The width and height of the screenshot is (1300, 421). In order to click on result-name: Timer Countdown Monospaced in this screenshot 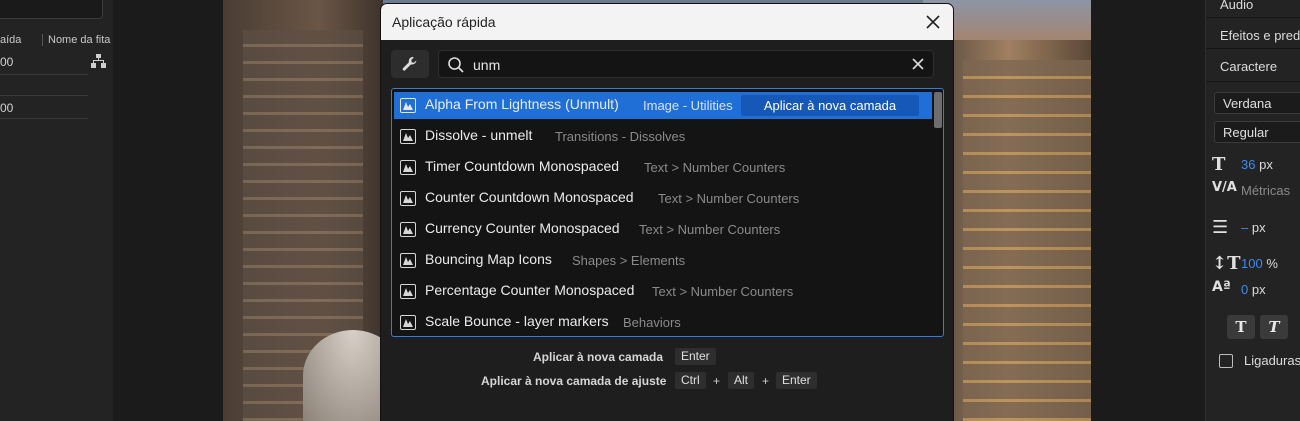, I will do `click(522, 166)`.